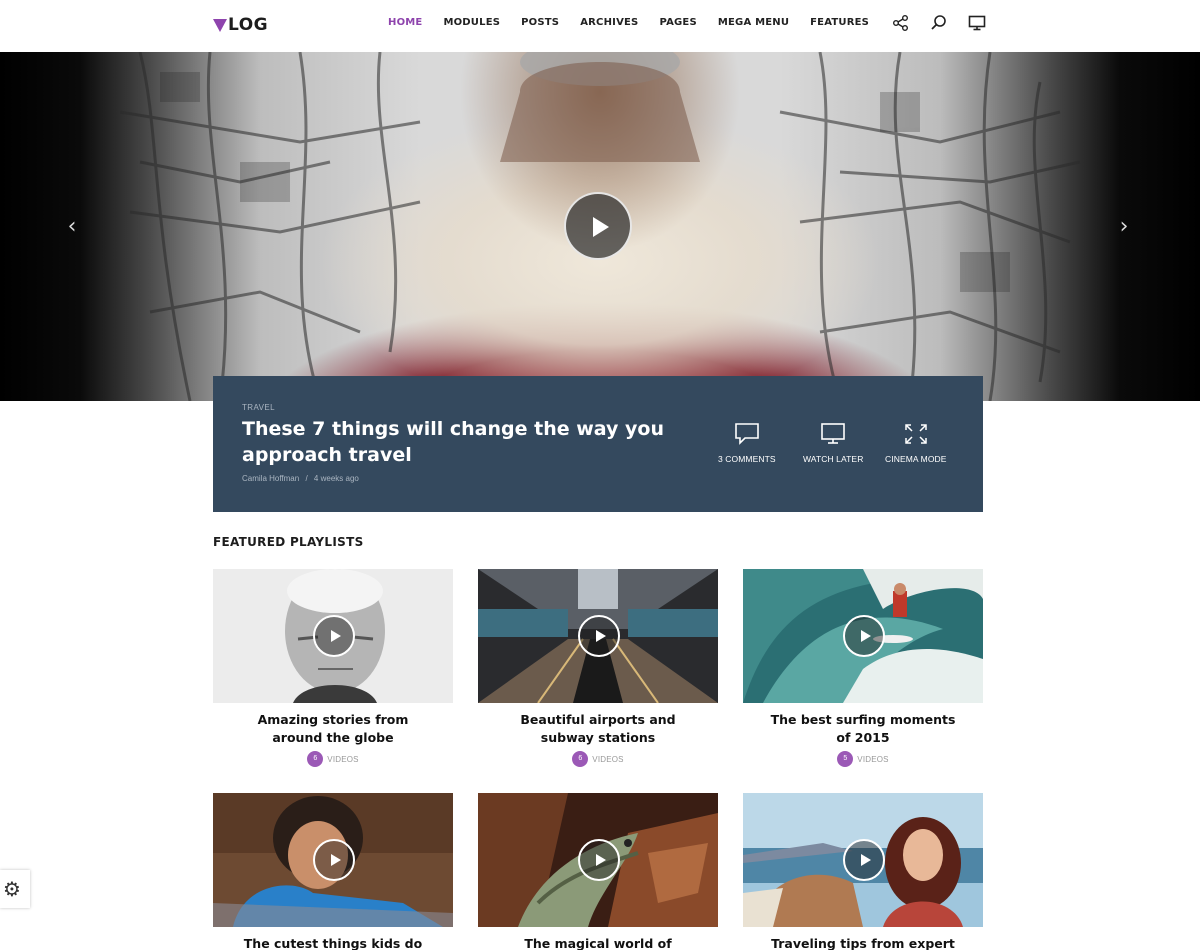 The width and height of the screenshot is (1200, 950). I want to click on watch-later-label: WATCH LATER, so click(833, 459).